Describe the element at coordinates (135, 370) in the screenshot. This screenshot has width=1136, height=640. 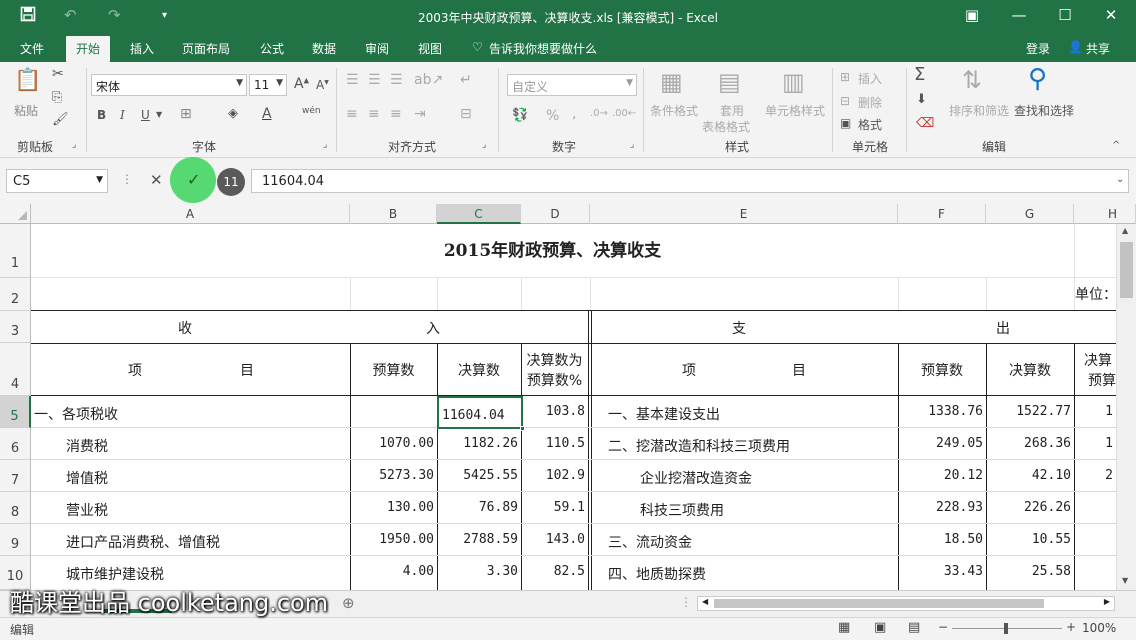
I see `header-item-1-left: 项` at that location.